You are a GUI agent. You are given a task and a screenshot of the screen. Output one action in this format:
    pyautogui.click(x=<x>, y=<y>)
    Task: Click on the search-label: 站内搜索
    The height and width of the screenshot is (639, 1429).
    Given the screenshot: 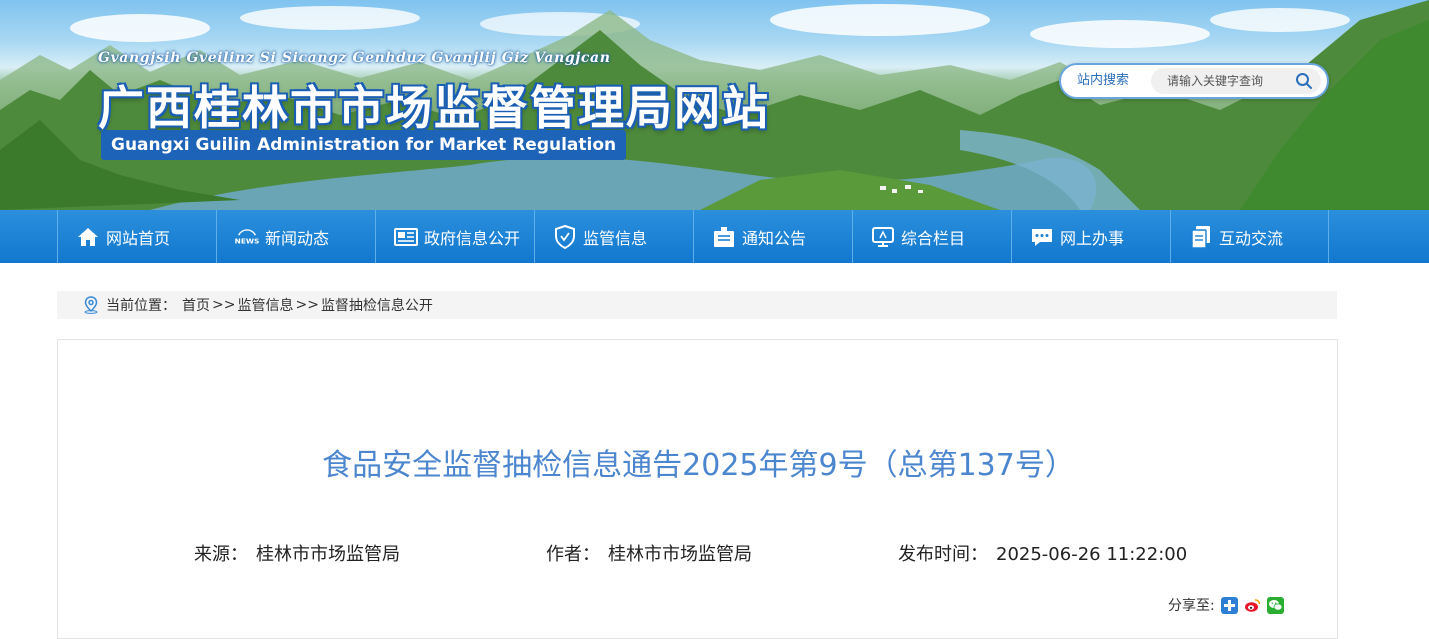 What is the action you would take?
    pyautogui.click(x=1103, y=80)
    